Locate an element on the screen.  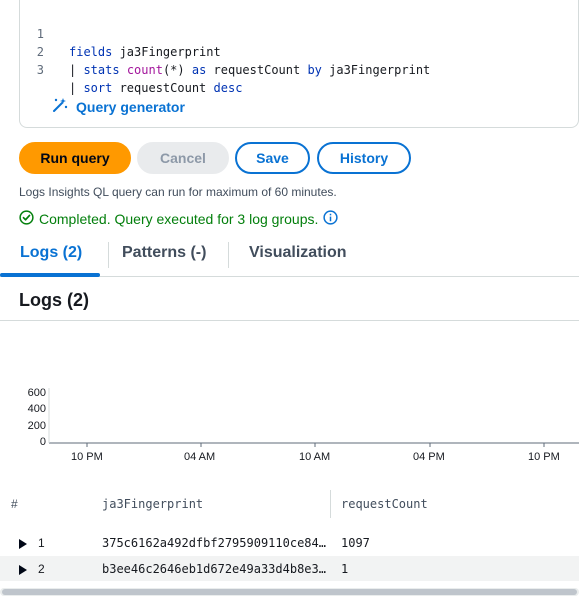
column-divider is located at coordinates (330, 504).